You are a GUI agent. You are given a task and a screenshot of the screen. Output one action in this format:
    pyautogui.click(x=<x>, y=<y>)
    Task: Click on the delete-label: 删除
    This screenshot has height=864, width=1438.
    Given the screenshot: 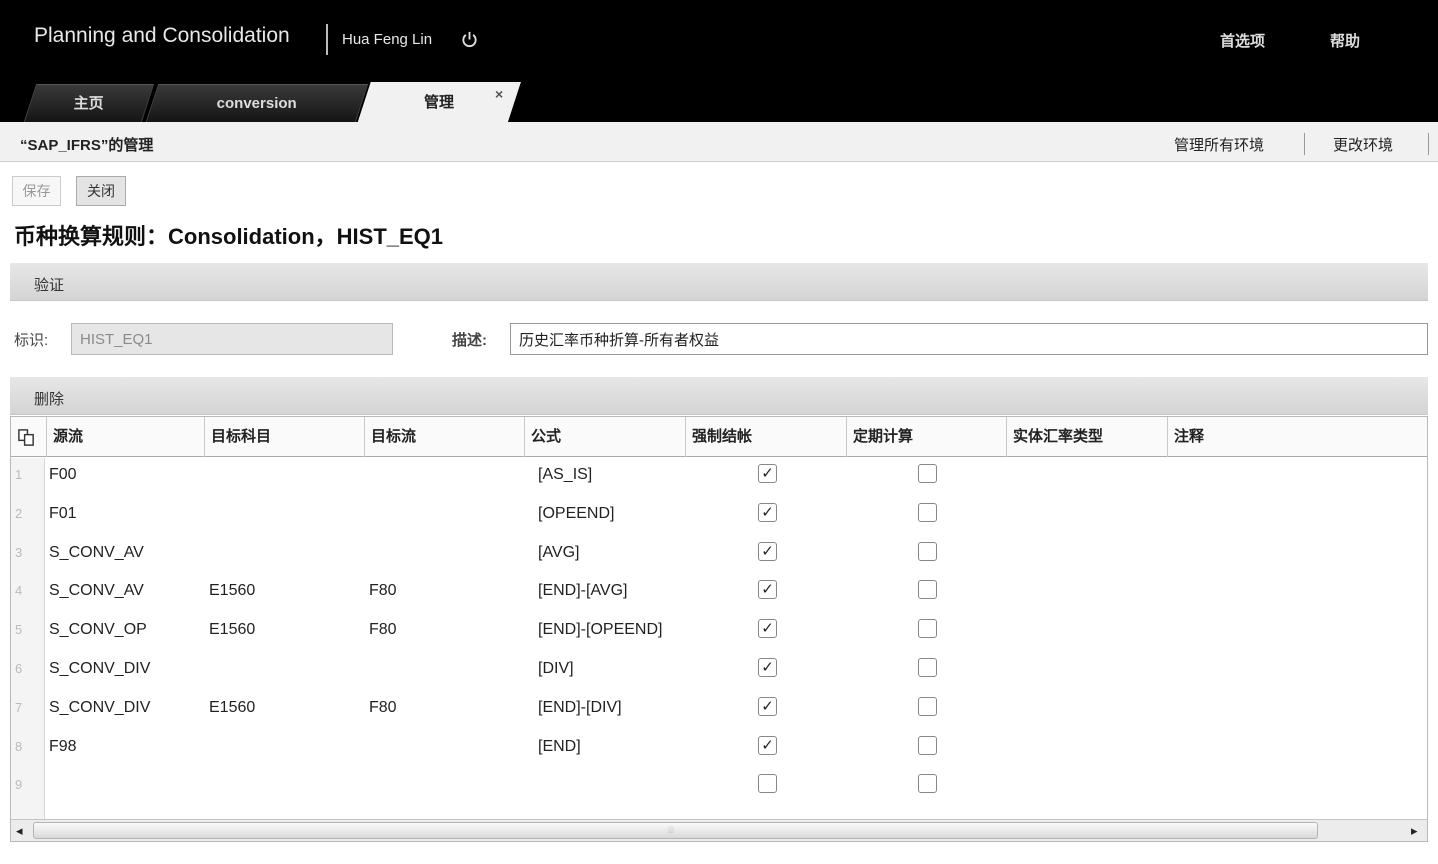 What is the action you would take?
    pyautogui.click(x=49, y=398)
    